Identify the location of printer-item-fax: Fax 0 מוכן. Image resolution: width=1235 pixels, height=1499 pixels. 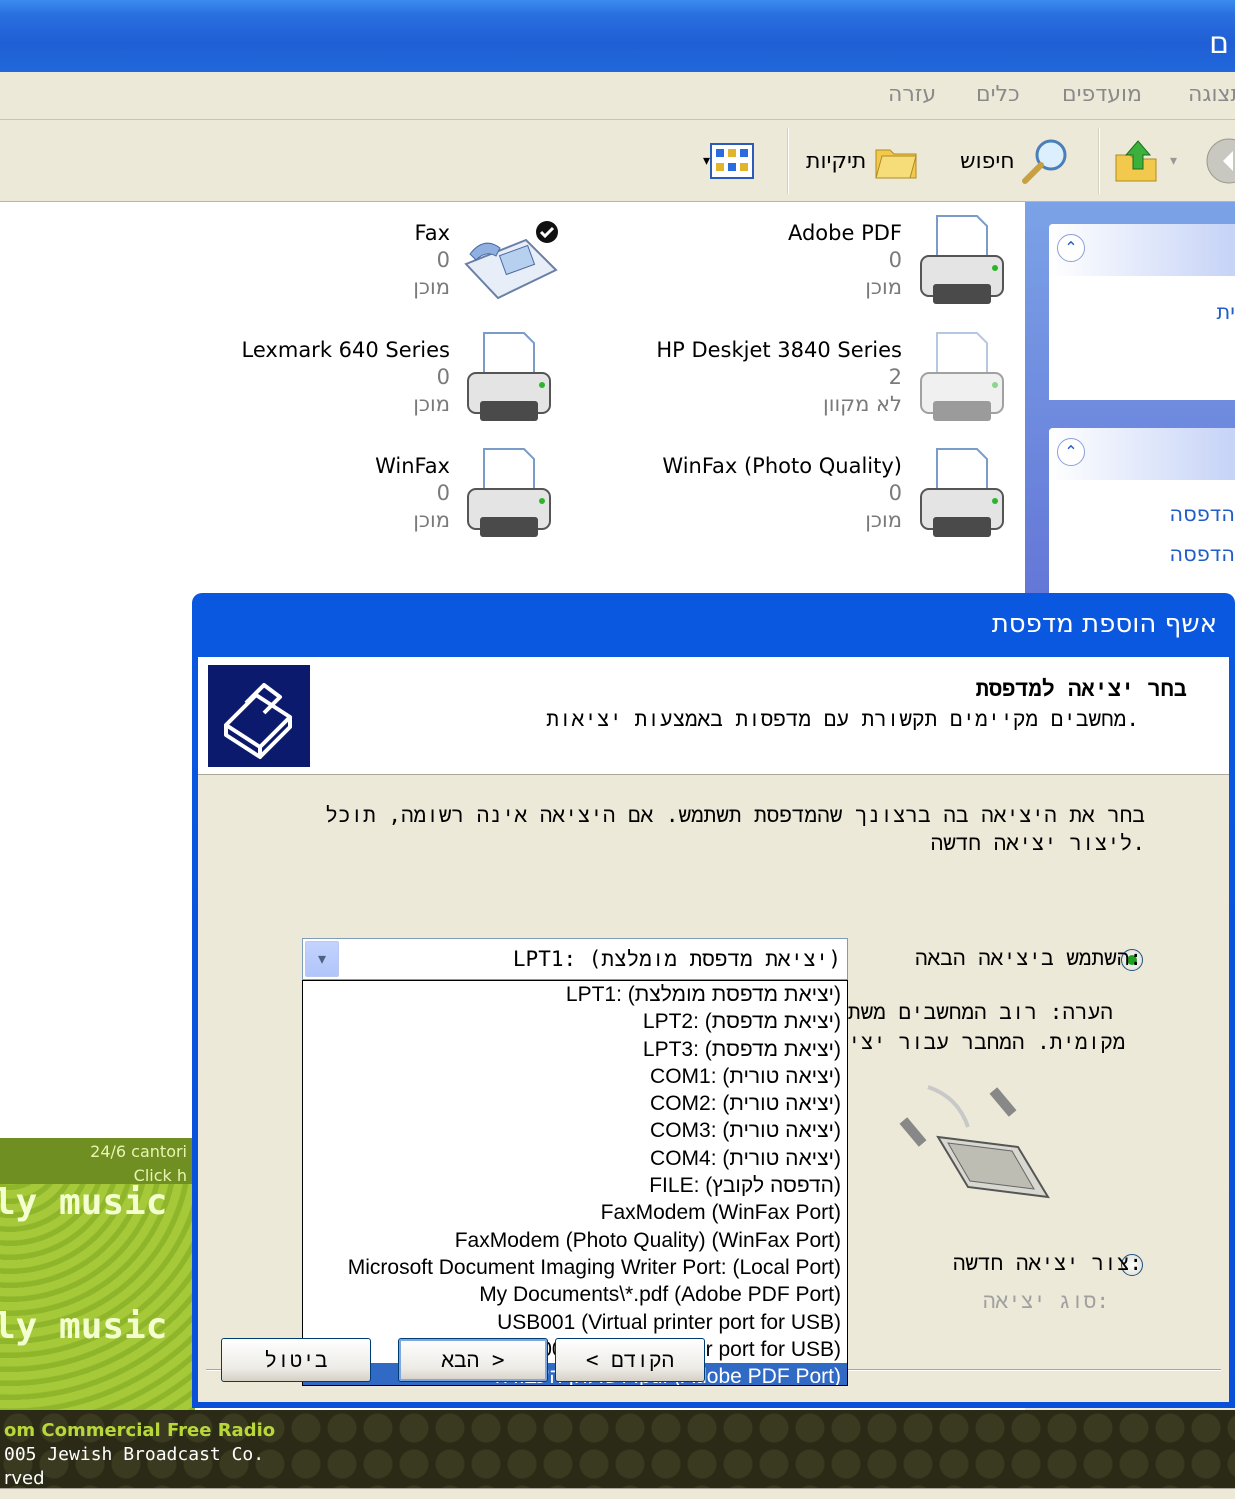
(350, 260).